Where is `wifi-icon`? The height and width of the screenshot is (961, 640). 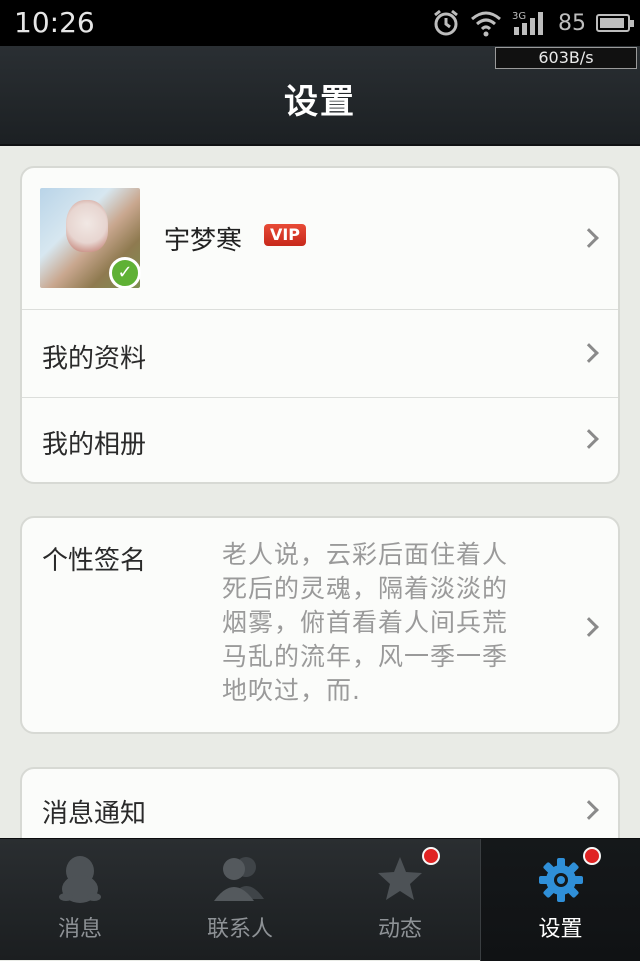
wifi-icon is located at coordinates (486, 24).